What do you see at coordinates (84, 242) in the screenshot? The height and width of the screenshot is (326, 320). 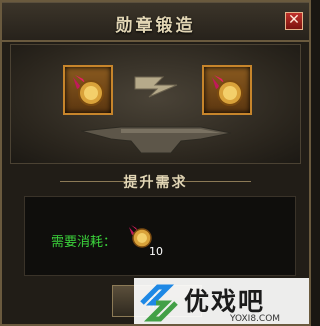 I see `cost-label: 需要消耗：` at bounding box center [84, 242].